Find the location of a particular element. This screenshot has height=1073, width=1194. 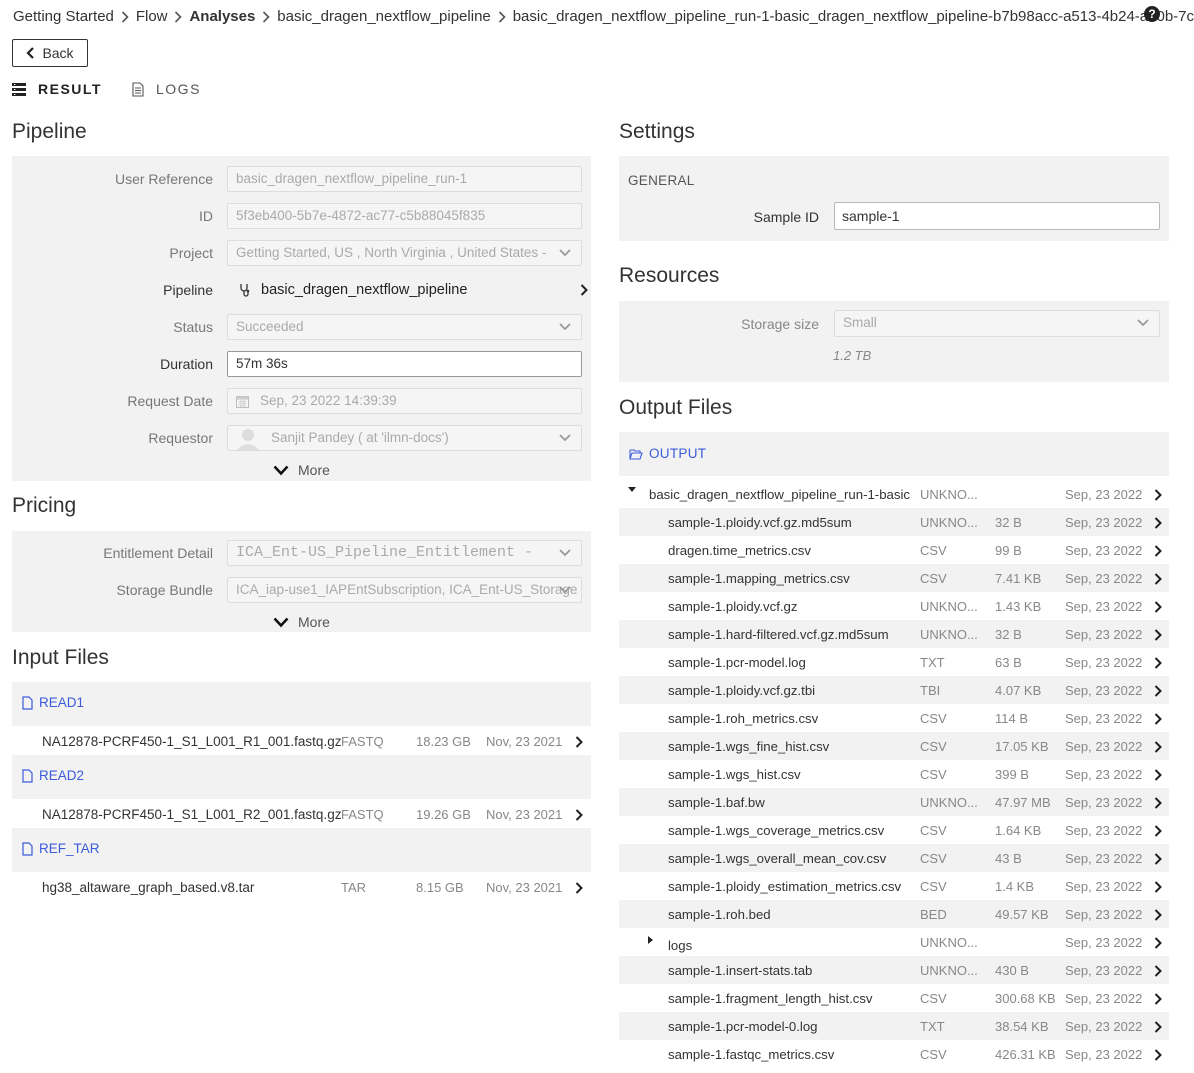

pipeline-section-title: Pipeline is located at coordinates (49, 131).